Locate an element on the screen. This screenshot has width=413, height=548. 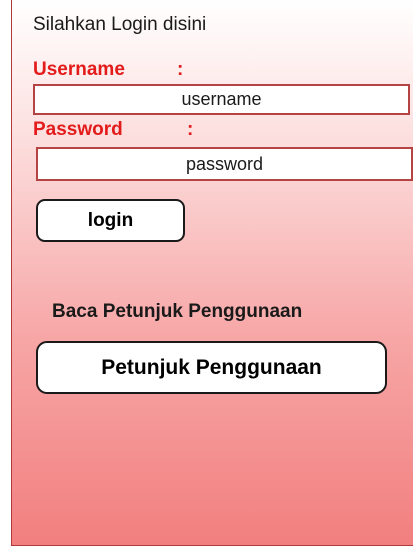
password-field is located at coordinates (224, 164).